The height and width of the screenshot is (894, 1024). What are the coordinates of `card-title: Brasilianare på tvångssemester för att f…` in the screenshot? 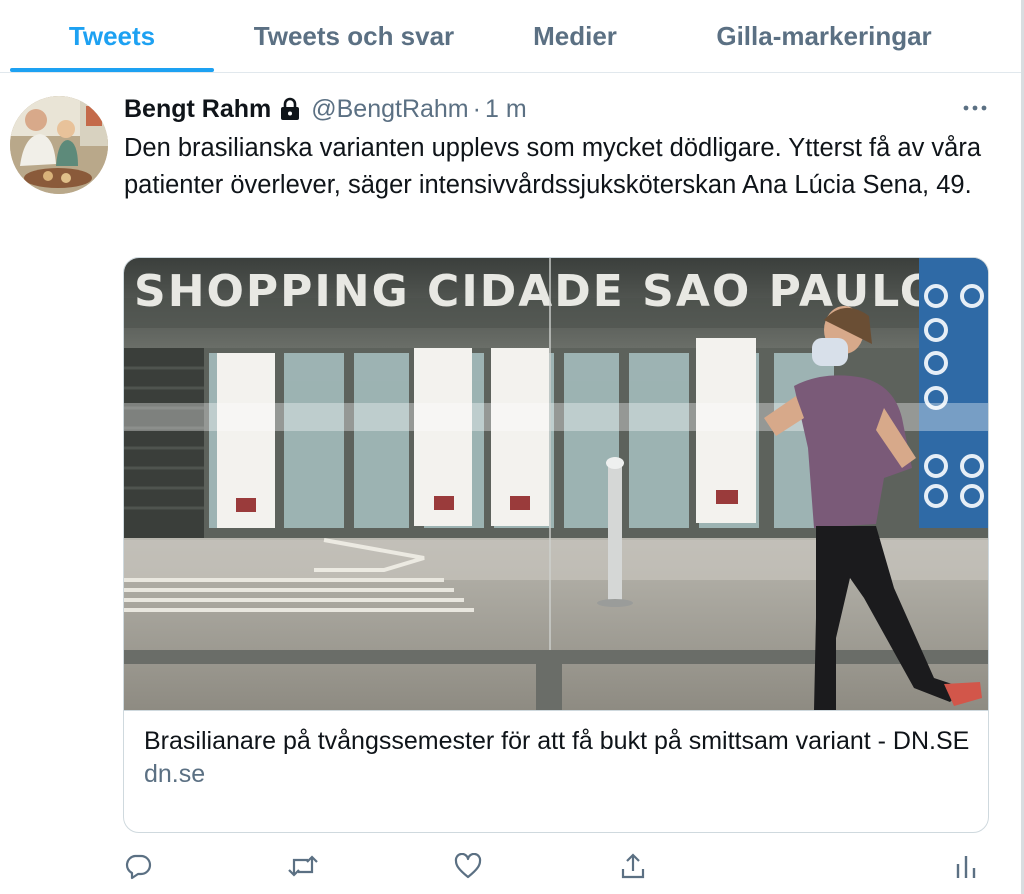 It's located at (557, 741).